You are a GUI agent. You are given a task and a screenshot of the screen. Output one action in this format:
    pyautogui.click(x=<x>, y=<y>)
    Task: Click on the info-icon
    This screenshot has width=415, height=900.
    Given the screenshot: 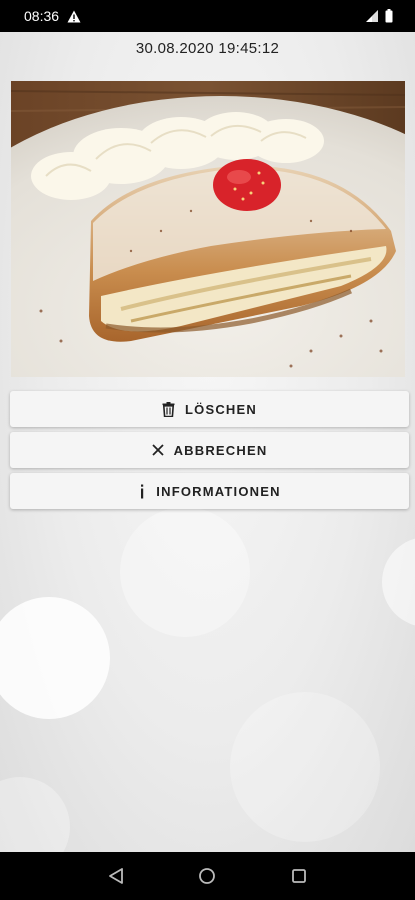 What is the action you would take?
    pyautogui.click(x=142, y=491)
    